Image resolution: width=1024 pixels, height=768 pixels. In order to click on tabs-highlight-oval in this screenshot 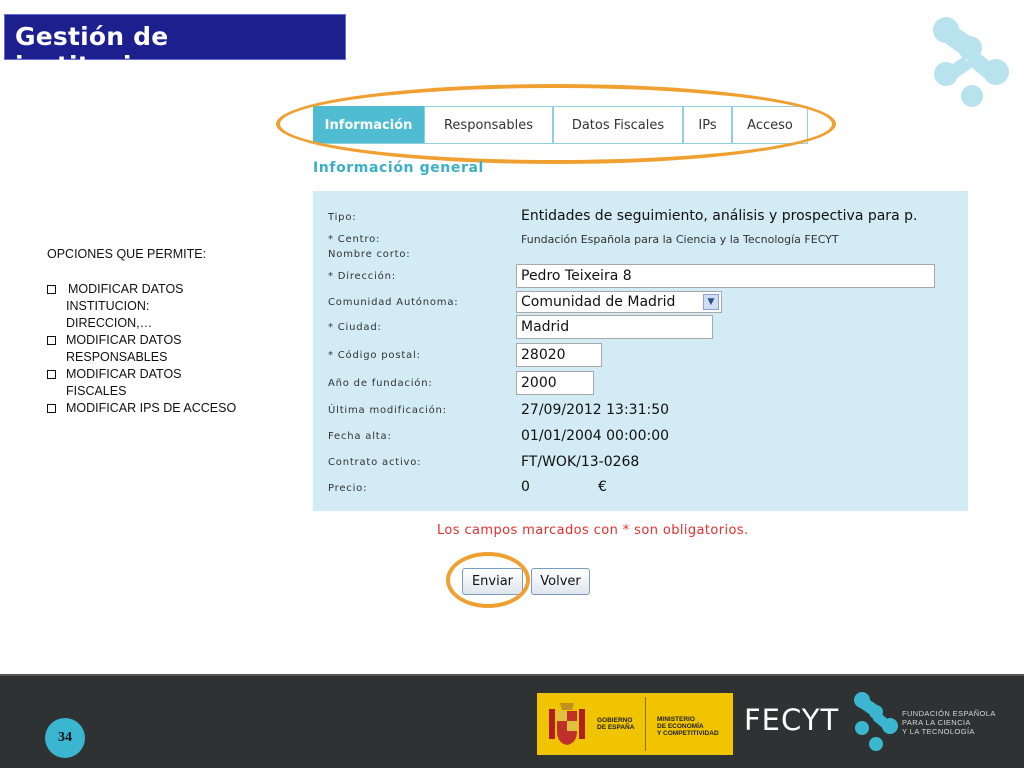, I will do `click(556, 124)`.